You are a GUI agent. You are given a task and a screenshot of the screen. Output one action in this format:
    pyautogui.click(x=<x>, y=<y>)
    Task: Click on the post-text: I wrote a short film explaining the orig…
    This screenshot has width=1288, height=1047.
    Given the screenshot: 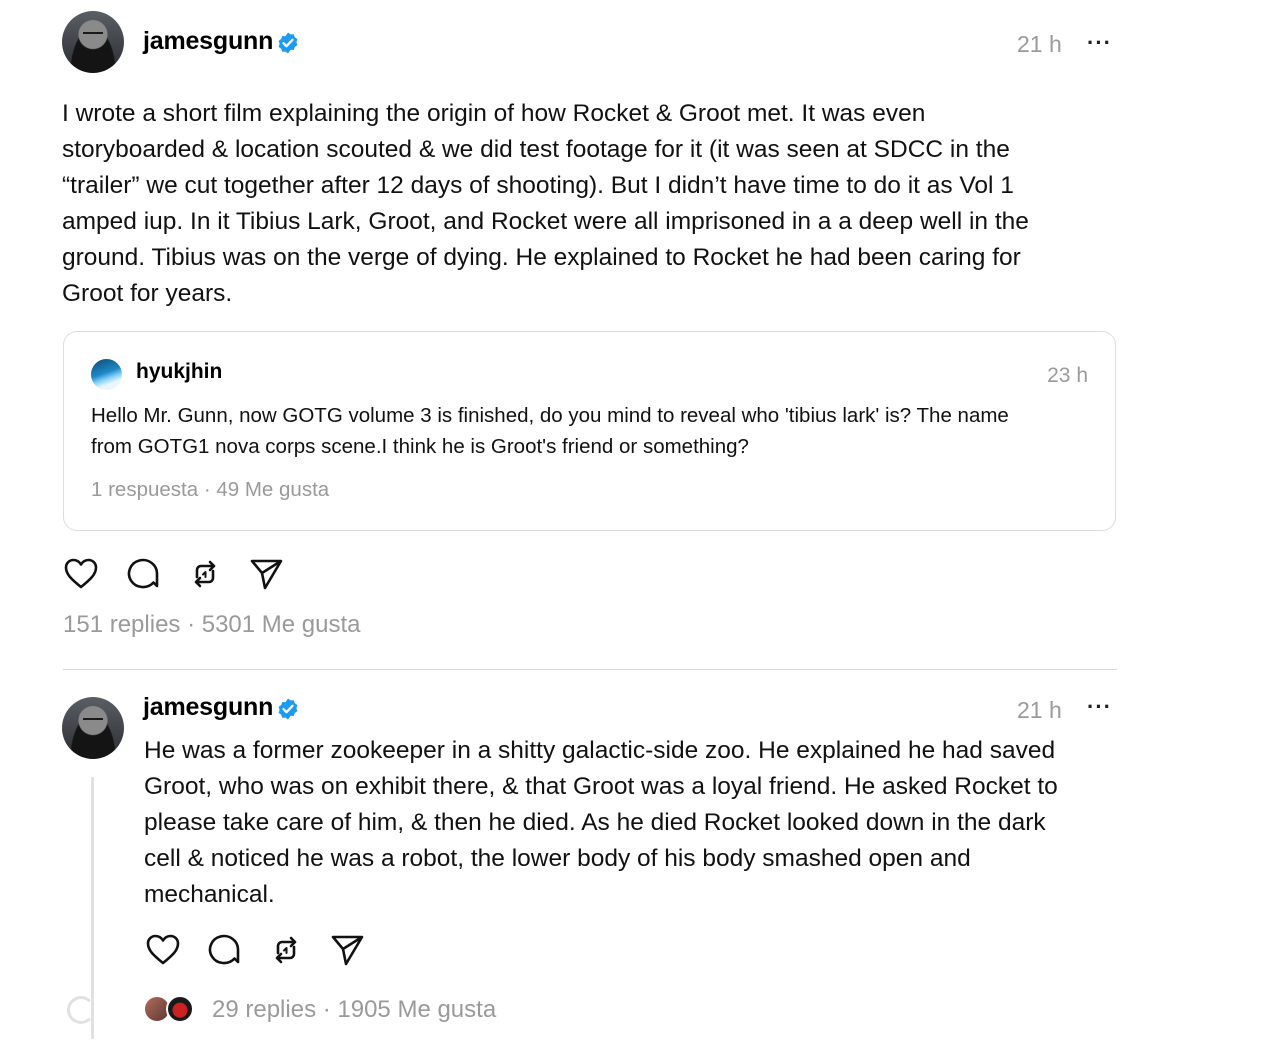 What is the action you would take?
    pyautogui.click(x=545, y=203)
    